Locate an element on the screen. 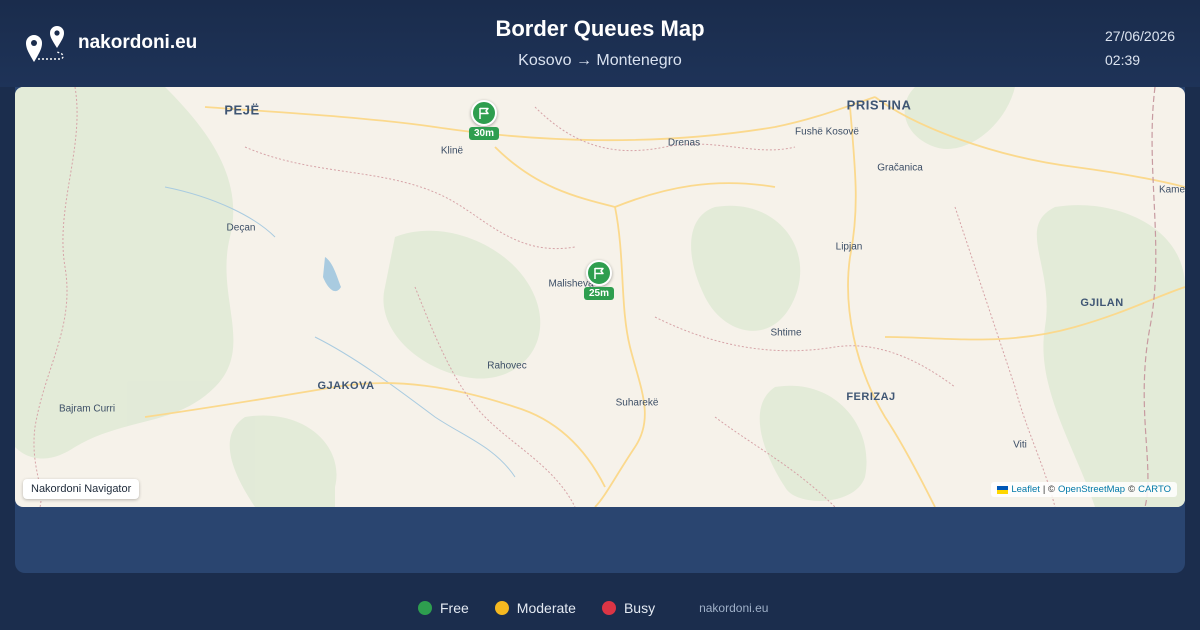 The width and height of the screenshot is (1200, 630). route-subtitle: Kosovo → Montenegro is located at coordinates (600, 60).